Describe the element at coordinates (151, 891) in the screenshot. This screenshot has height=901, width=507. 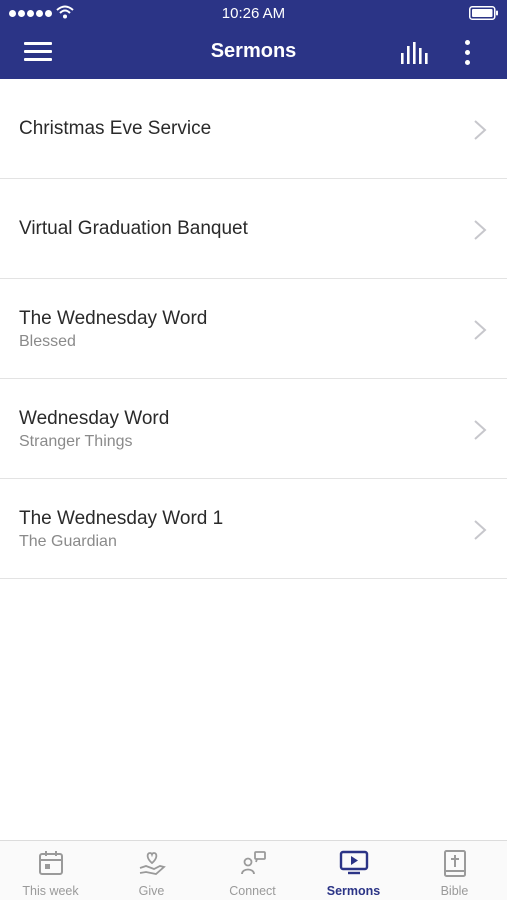
I see `tab-label: Give` at that location.